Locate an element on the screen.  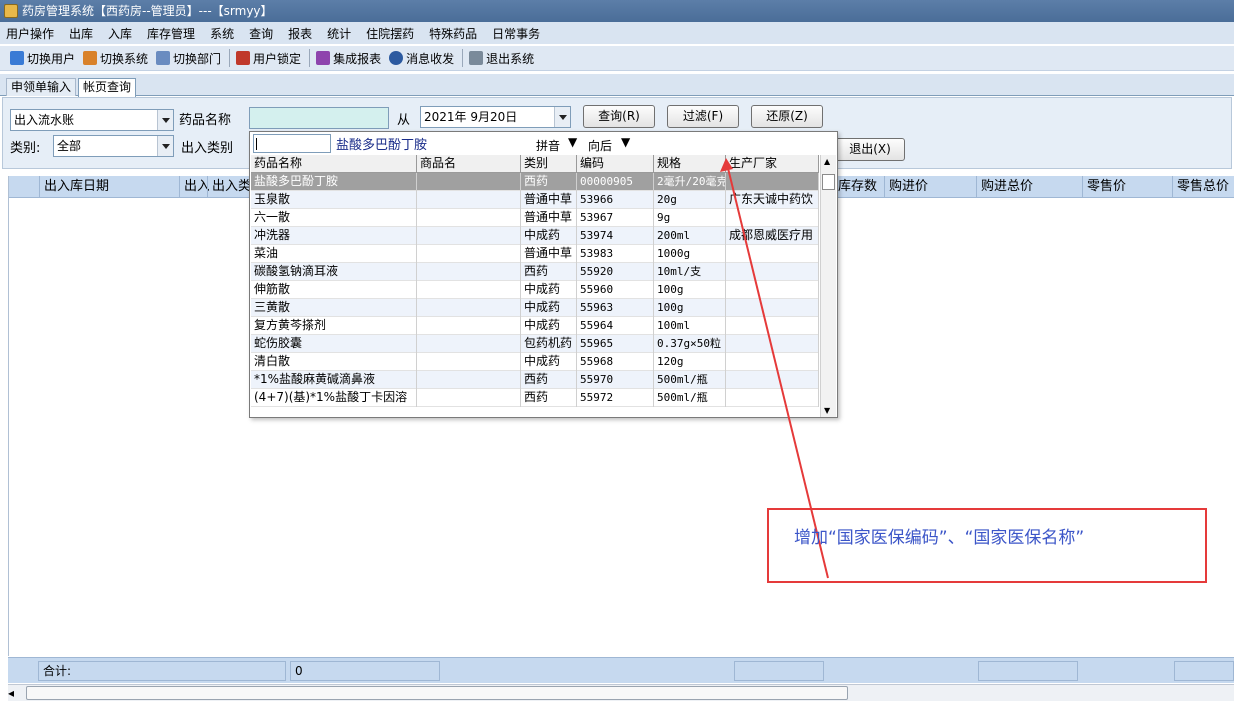
annotation-text: 增加“国家医保编码”、“国家医保名称” is located at coordinates (939, 538).